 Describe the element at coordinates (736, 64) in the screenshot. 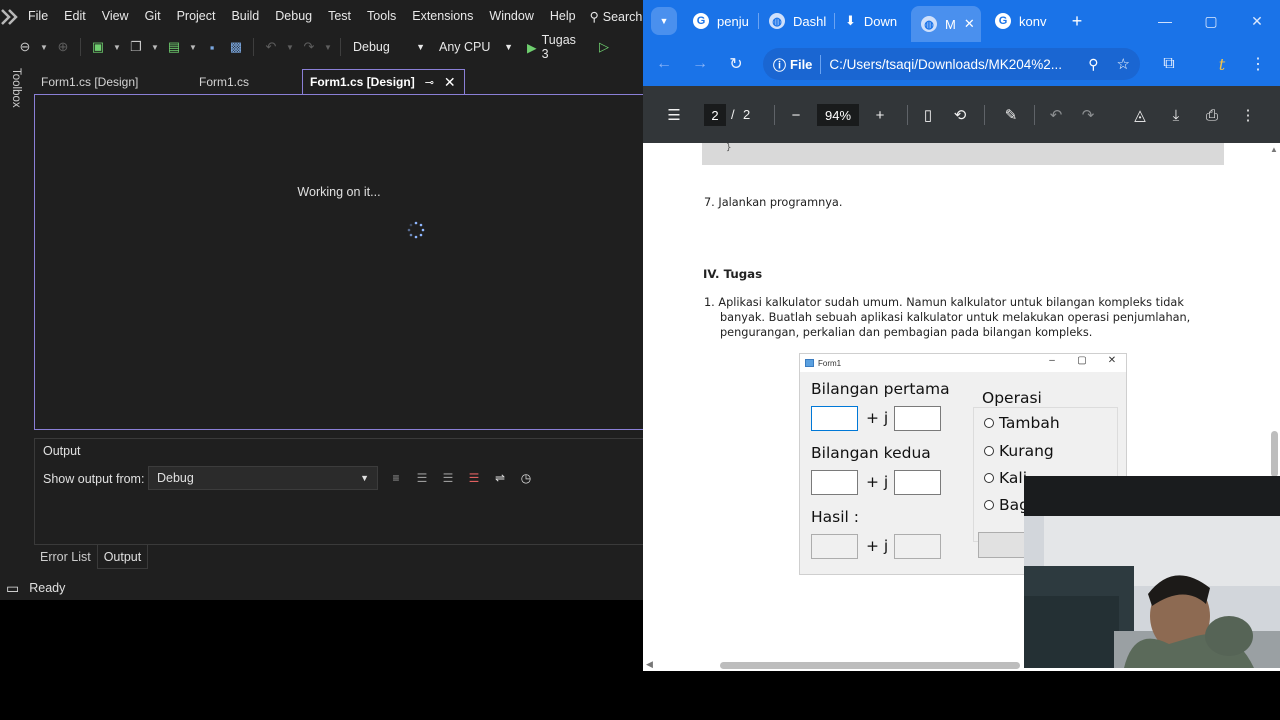

I see `reload-icon: ↻` at that location.